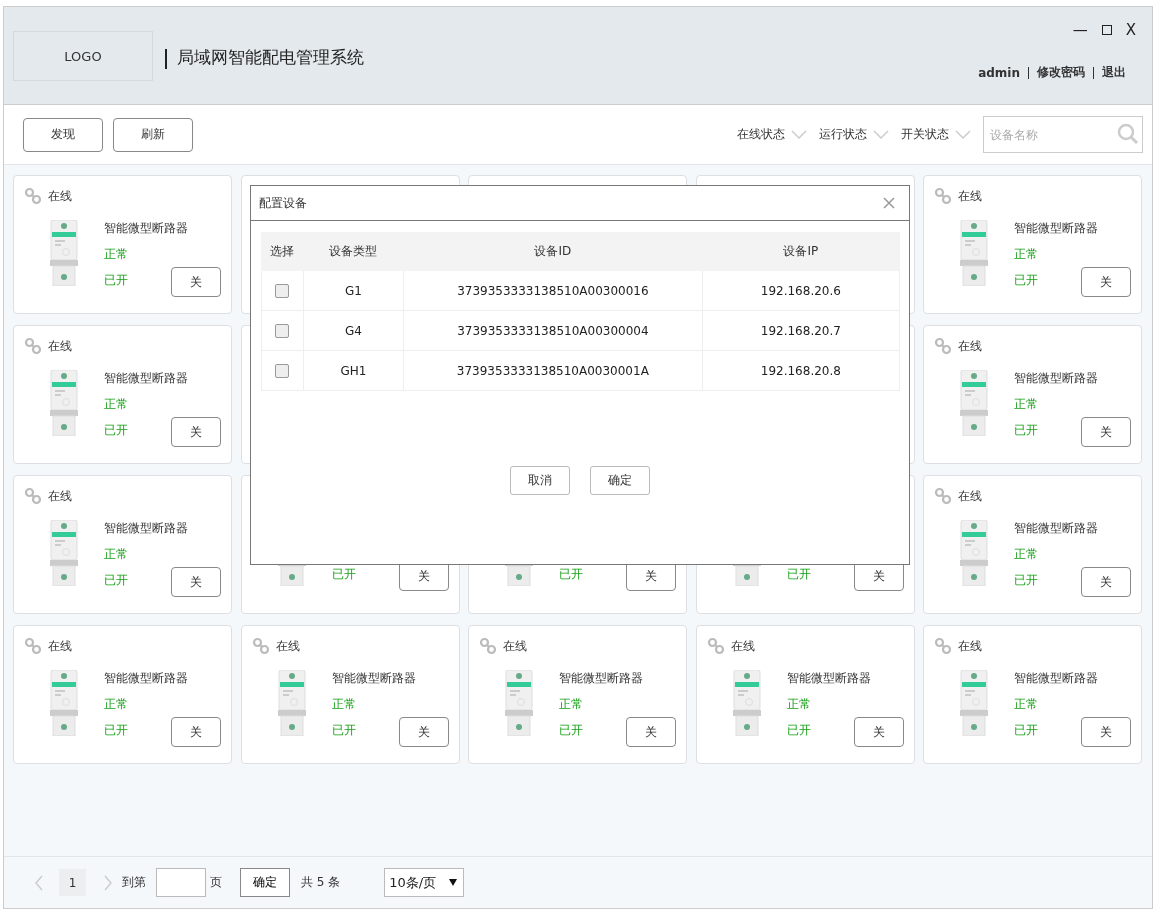 Image resolution: width=1157 pixels, height=911 pixels. Describe the element at coordinates (1114, 72) in the screenshot. I see `header-link: 退出` at that location.